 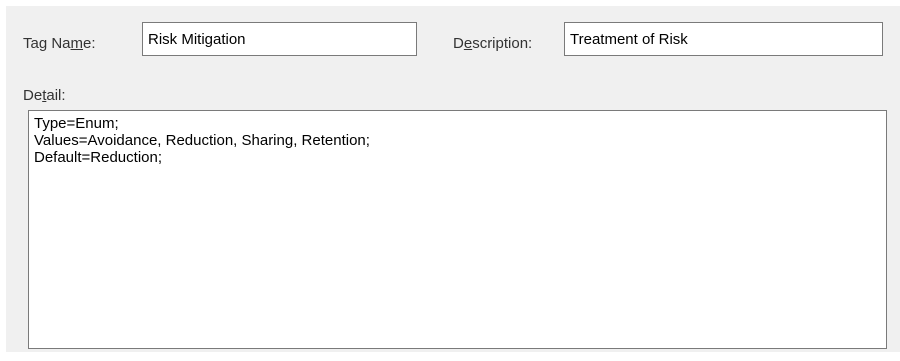 What do you see at coordinates (493, 43) in the screenshot?
I see `description-label: Description:` at bounding box center [493, 43].